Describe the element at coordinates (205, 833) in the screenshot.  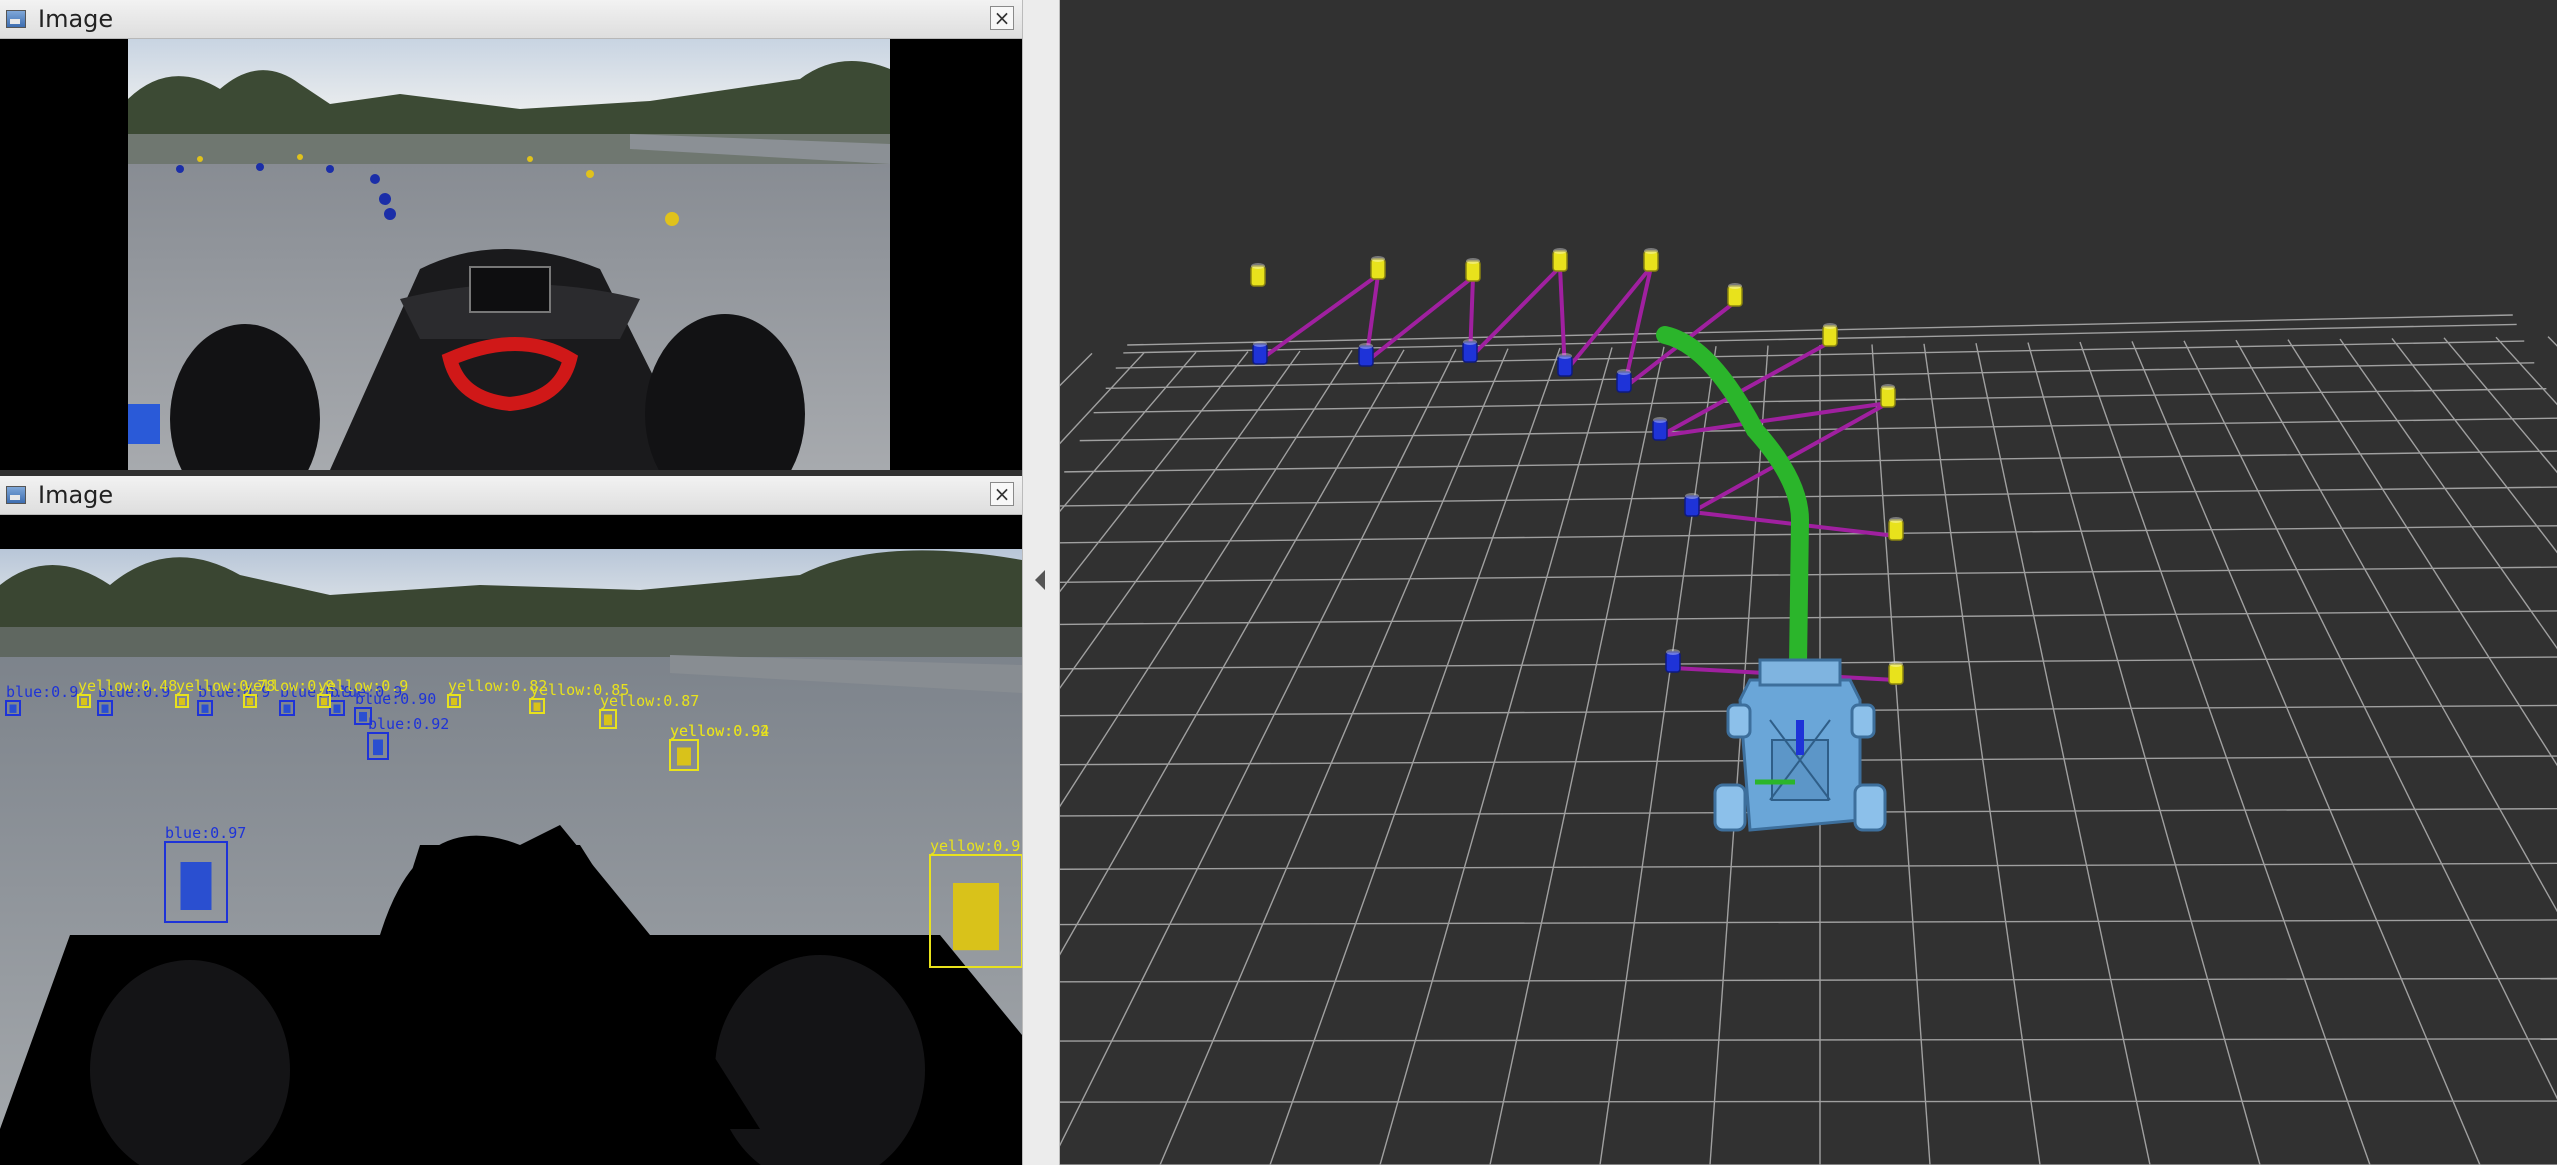
I see `detection-label: blue:0.97` at that location.